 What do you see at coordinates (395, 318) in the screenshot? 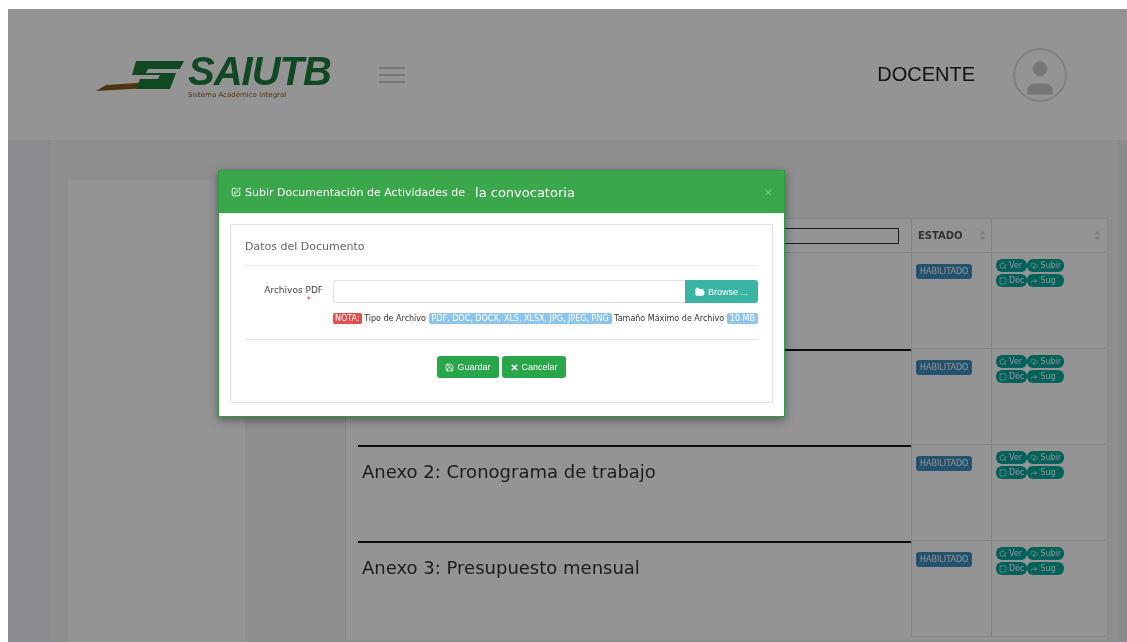
I see `note-text: Tipo de Archivo` at bounding box center [395, 318].